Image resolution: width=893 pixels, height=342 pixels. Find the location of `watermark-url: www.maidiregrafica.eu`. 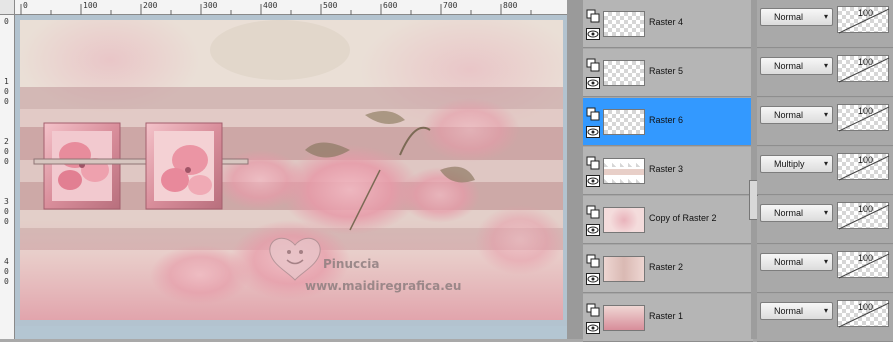

watermark-url: www.maidiregrafica.eu is located at coordinates (383, 286).